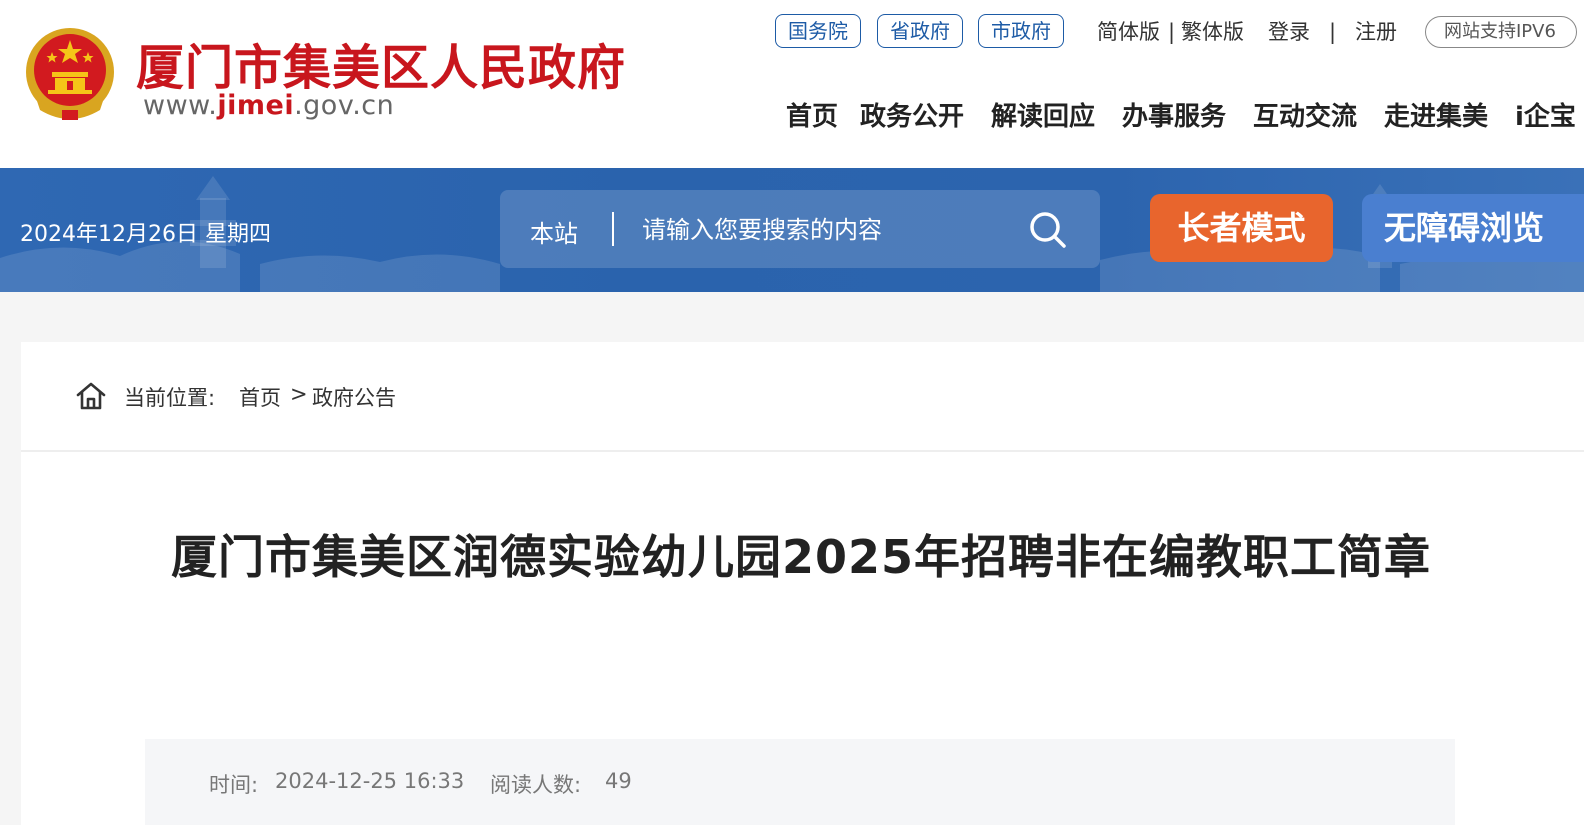 This screenshot has height=825, width=1584. What do you see at coordinates (1021, 31) in the screenshot?
I see `gov-link-city: 市政府` at bounding box center [1021, 31].